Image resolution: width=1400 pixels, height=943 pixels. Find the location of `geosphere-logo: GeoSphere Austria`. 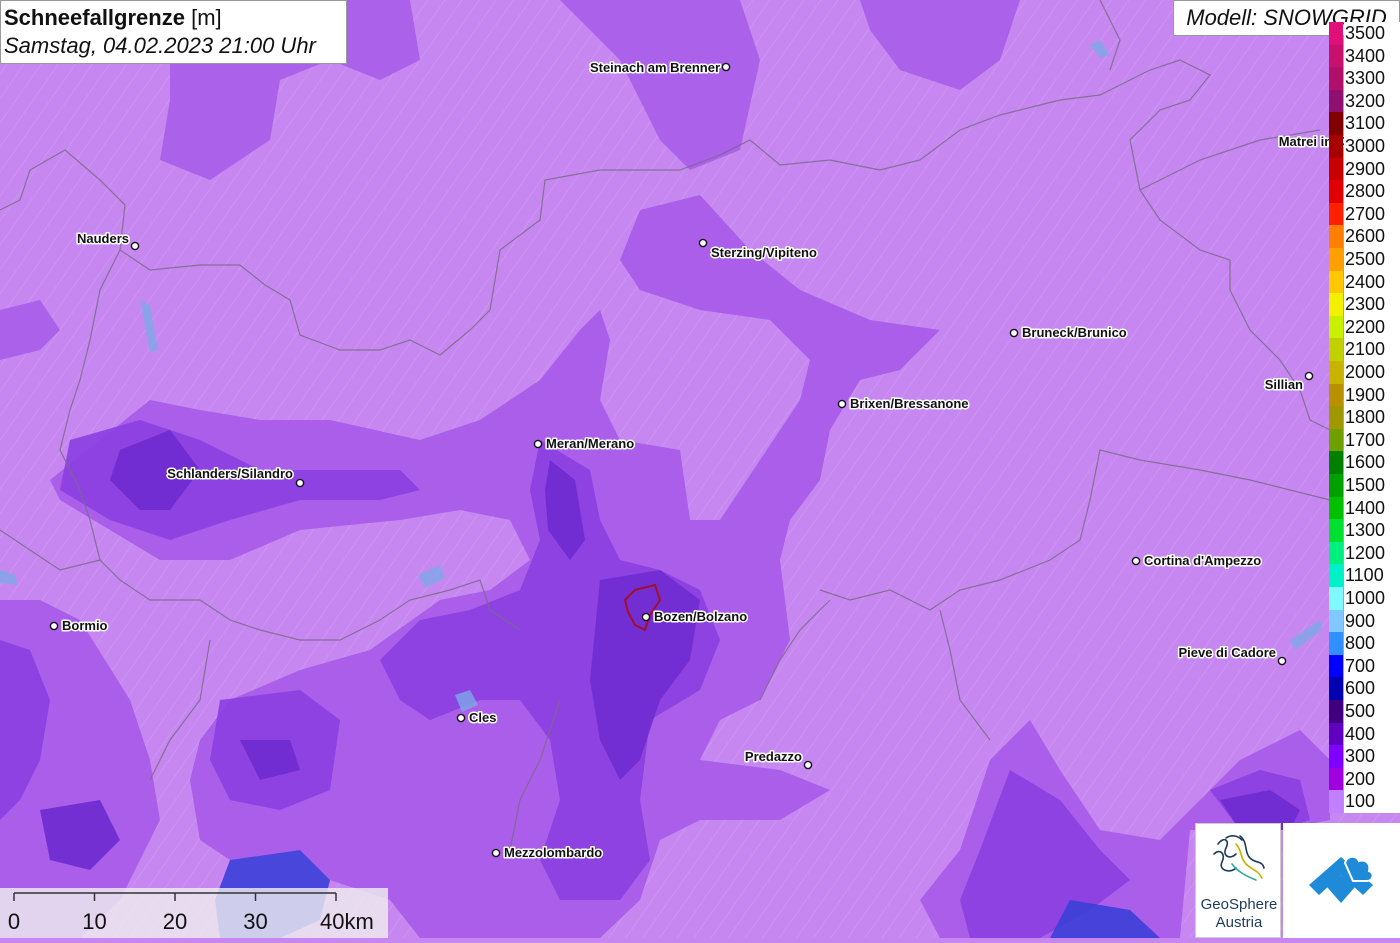

geosphere-logo: GeoSphere Austria is located at coordinates (1238, 880).